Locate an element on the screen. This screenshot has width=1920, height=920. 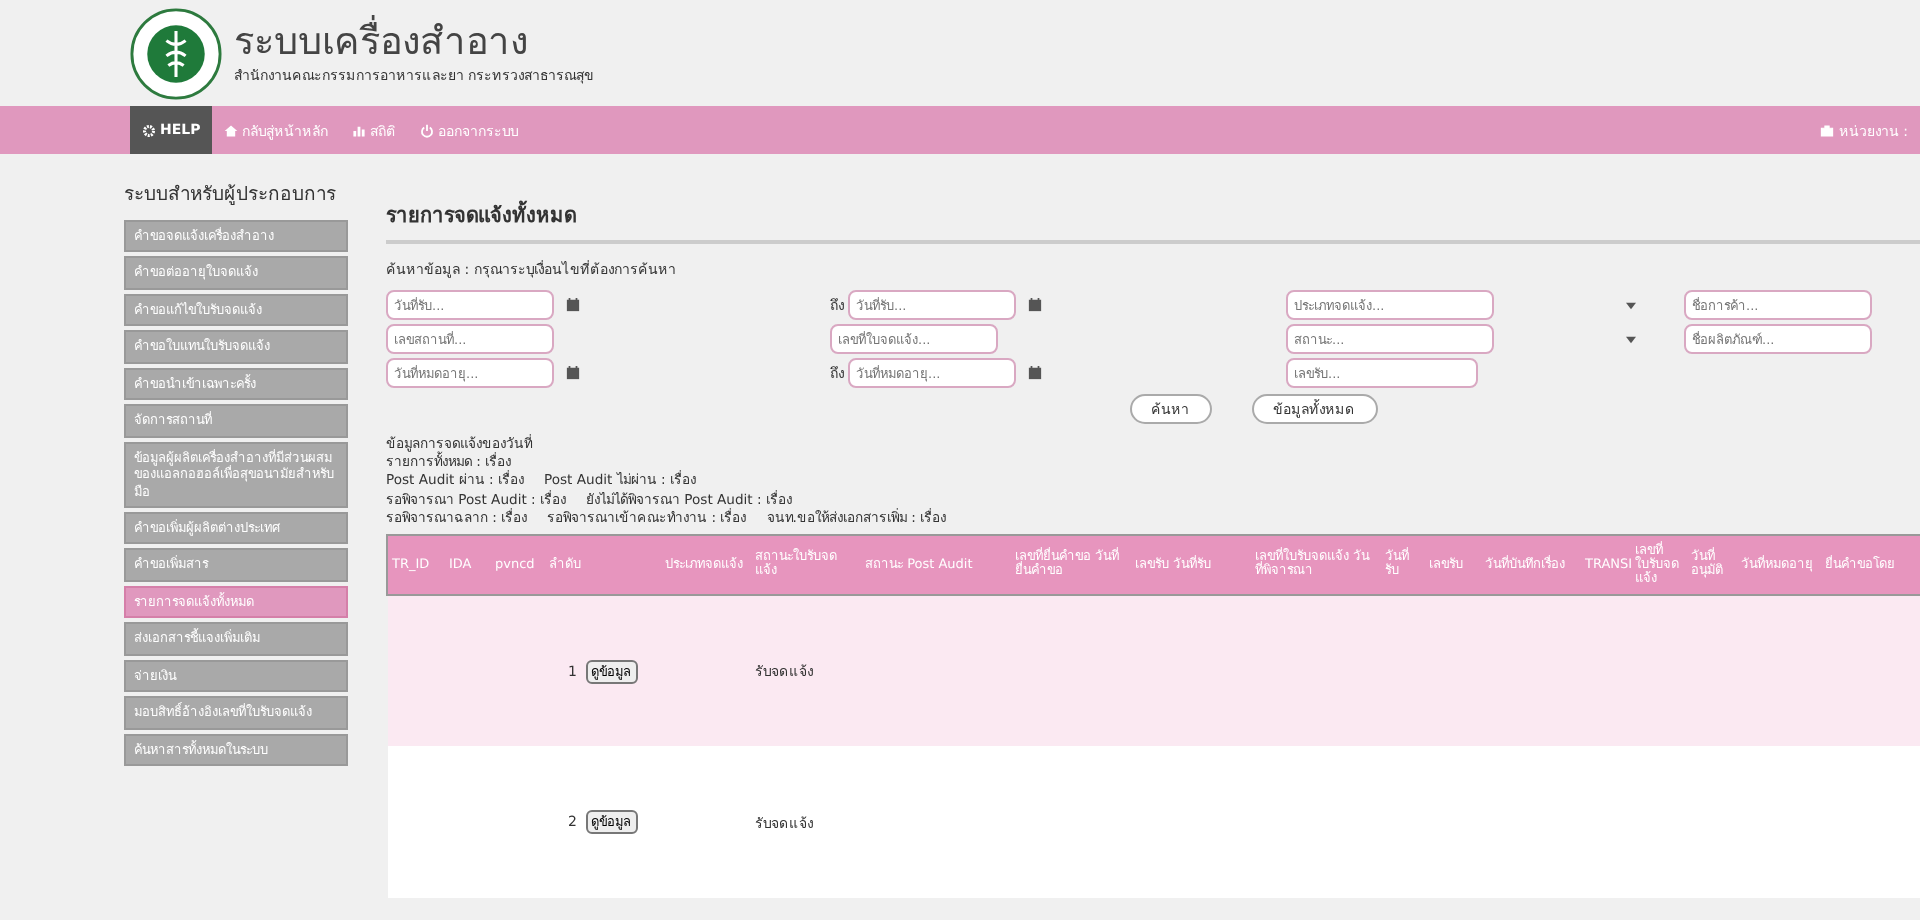
sidebar-title: ระบบสำหรับผู้ประกอบการ is located at coordinates (231, 195).